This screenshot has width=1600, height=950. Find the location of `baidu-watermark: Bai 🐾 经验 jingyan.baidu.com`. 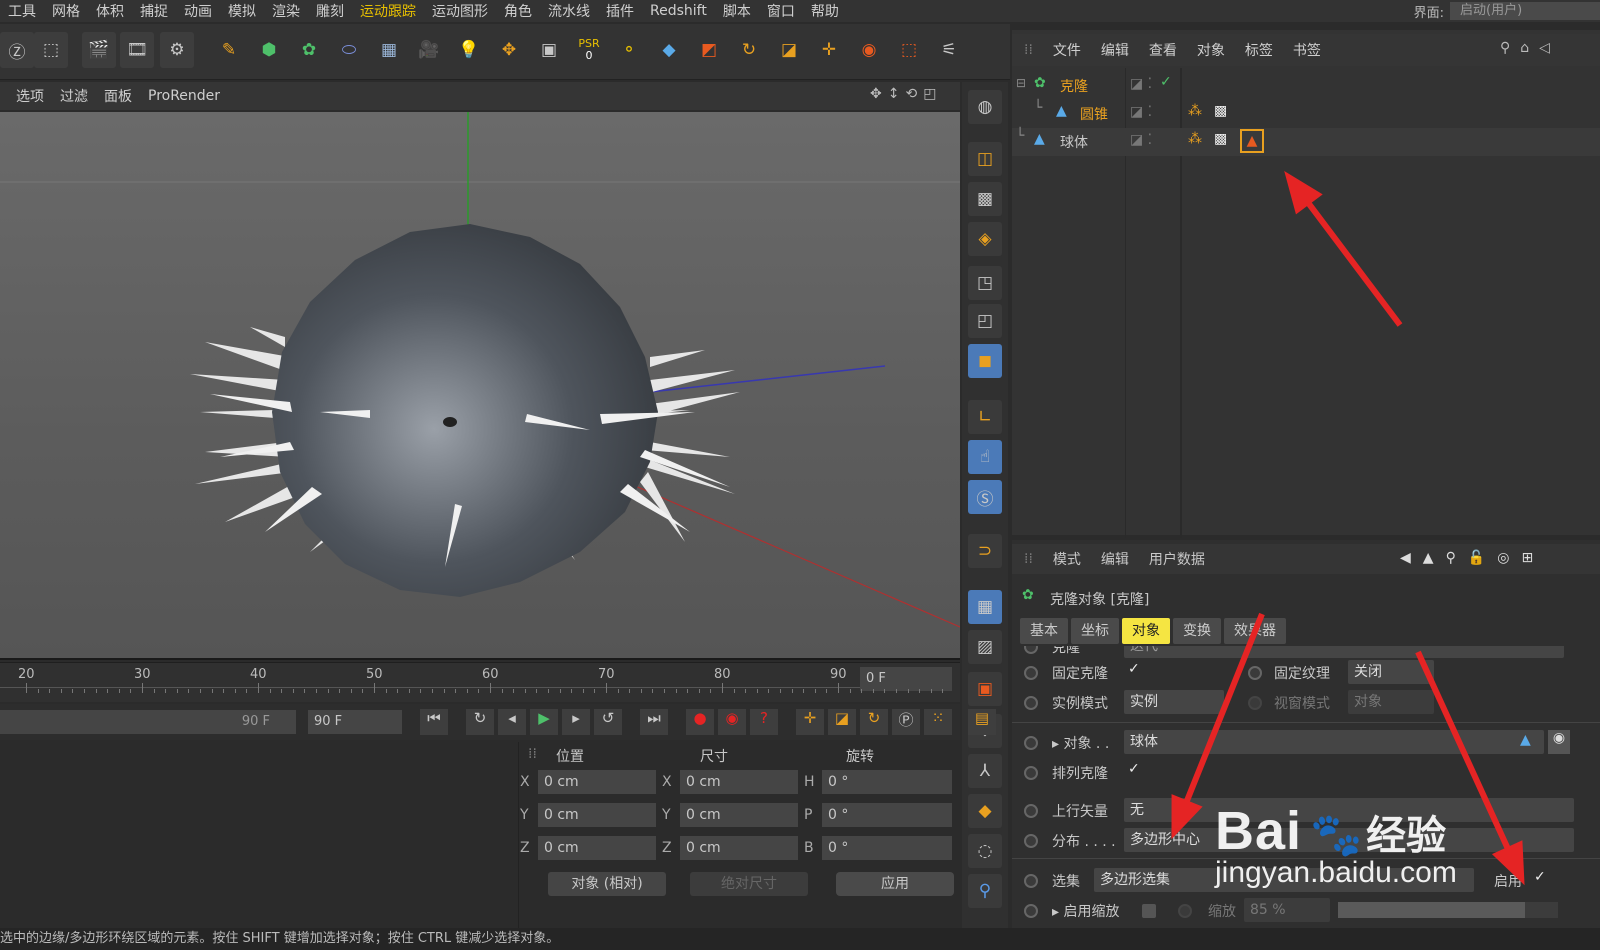

baidu-watermark: Bai 🐾 经验 jingyan.baidu.com is located at coordinates (1336, 845).